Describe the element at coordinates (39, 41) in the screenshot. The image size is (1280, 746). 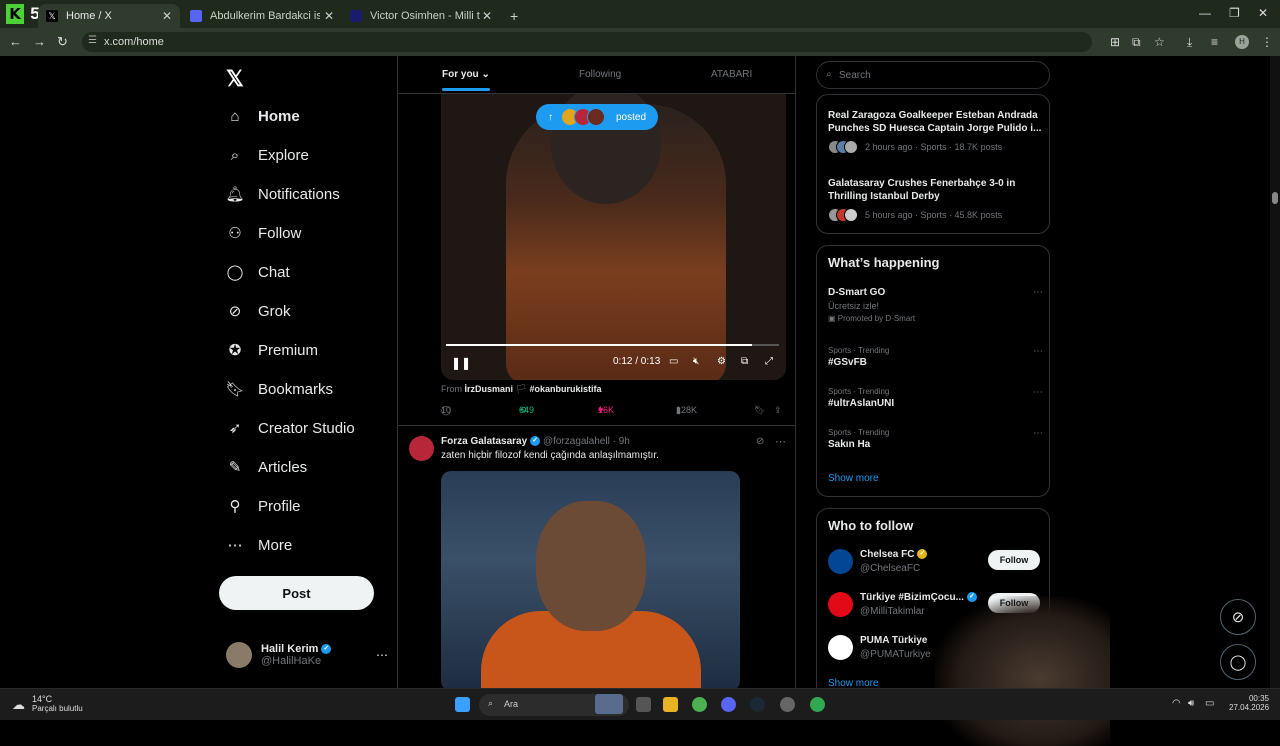
I see `forward-icon: →` at that location.